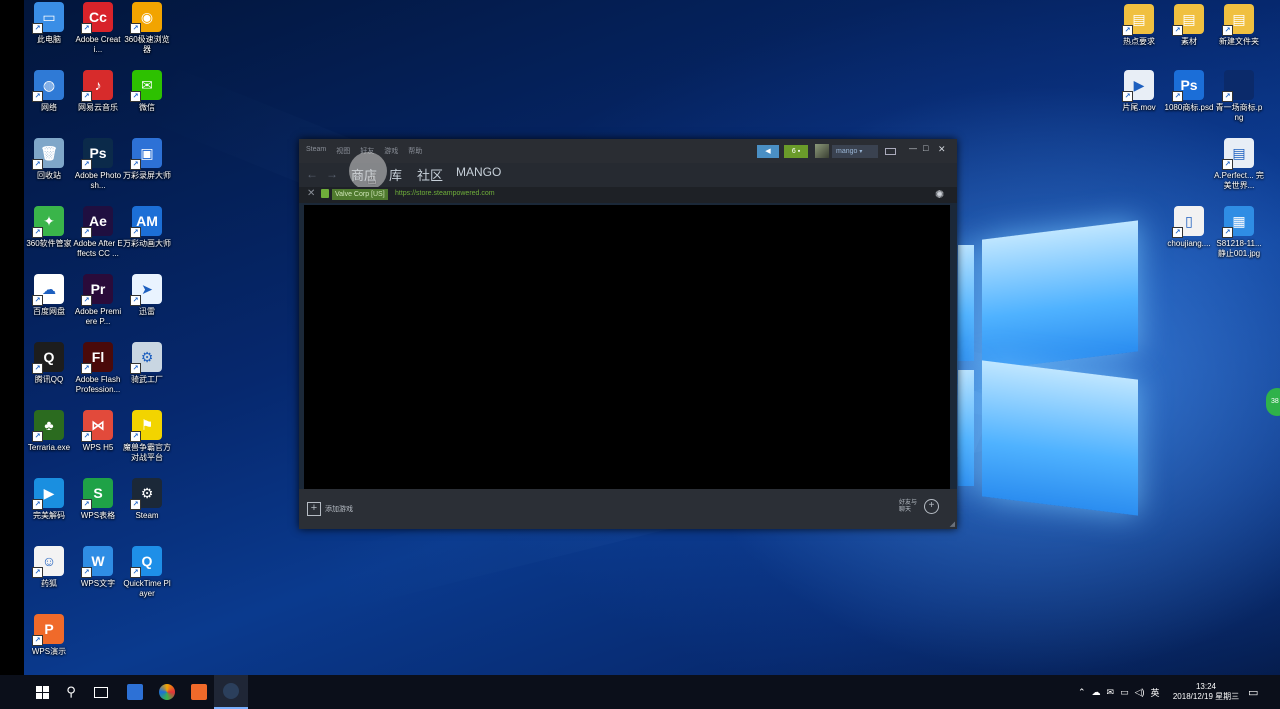 The width and height of the screenshot is (1280, 709). What do you see at coordinates (1253, 692) in the screenshot?
I see `notification-center-button: ▭` at bounding box center [1253, 692].